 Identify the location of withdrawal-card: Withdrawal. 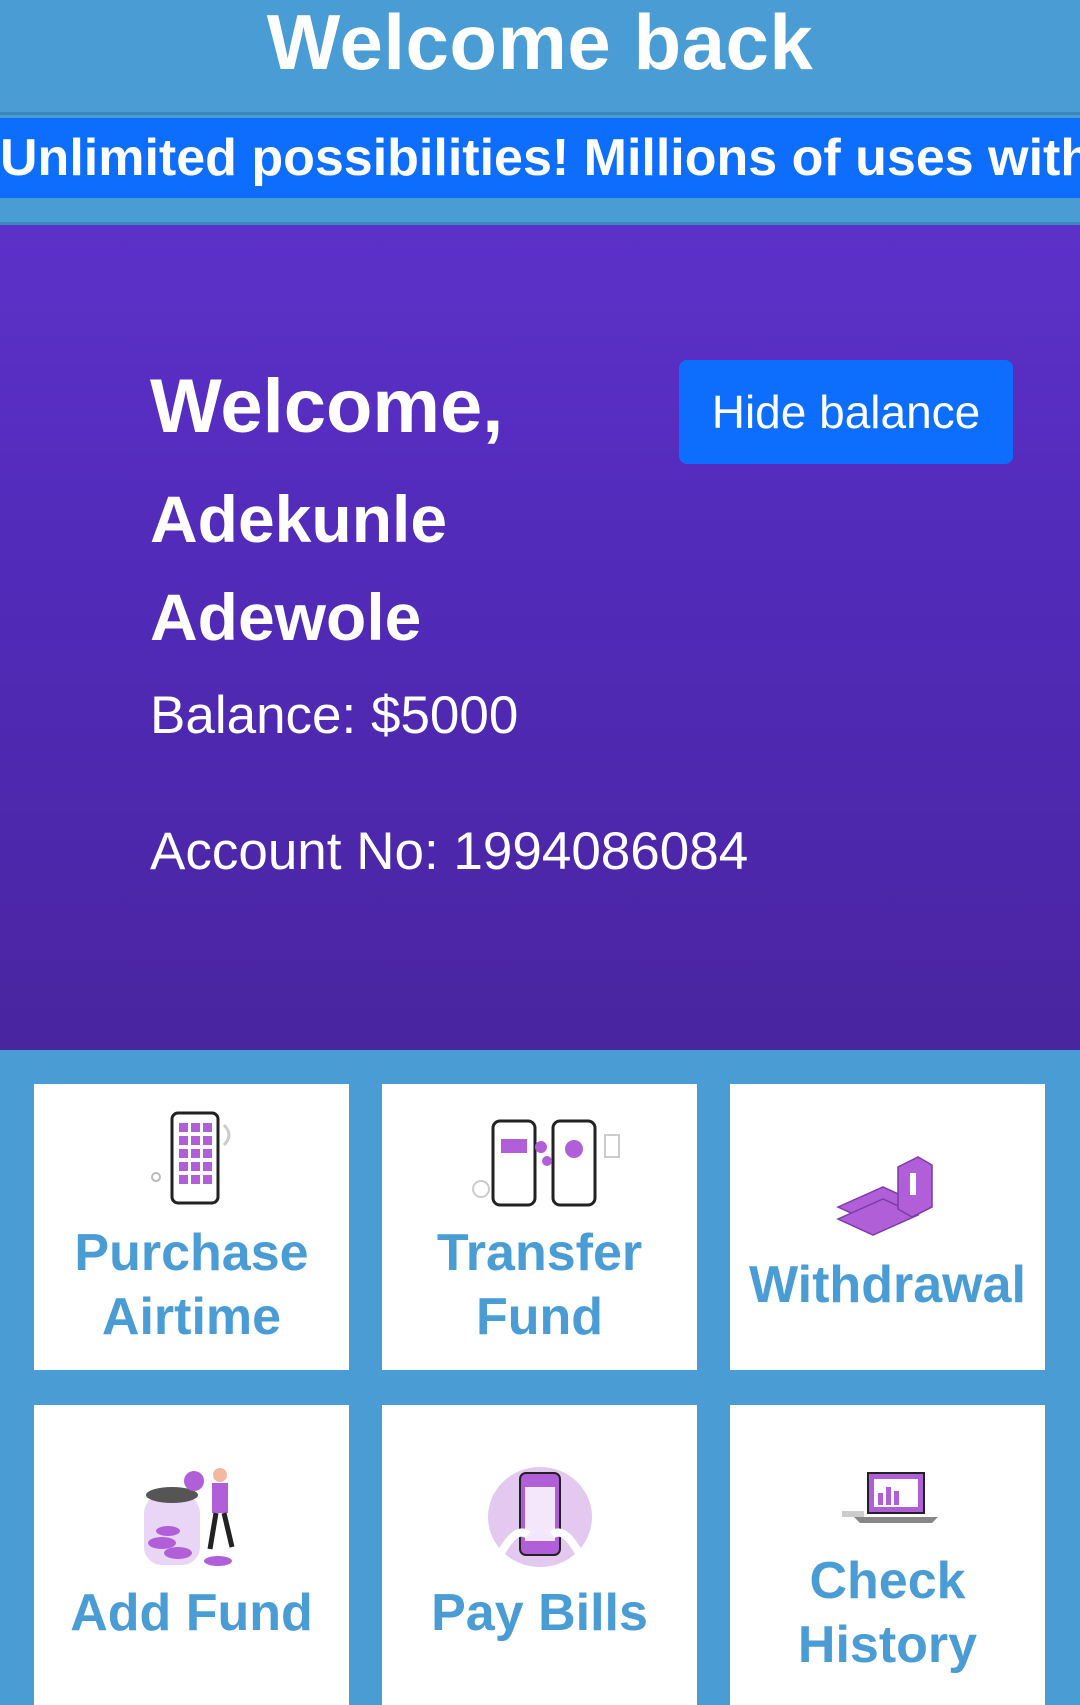
(887, 1227).